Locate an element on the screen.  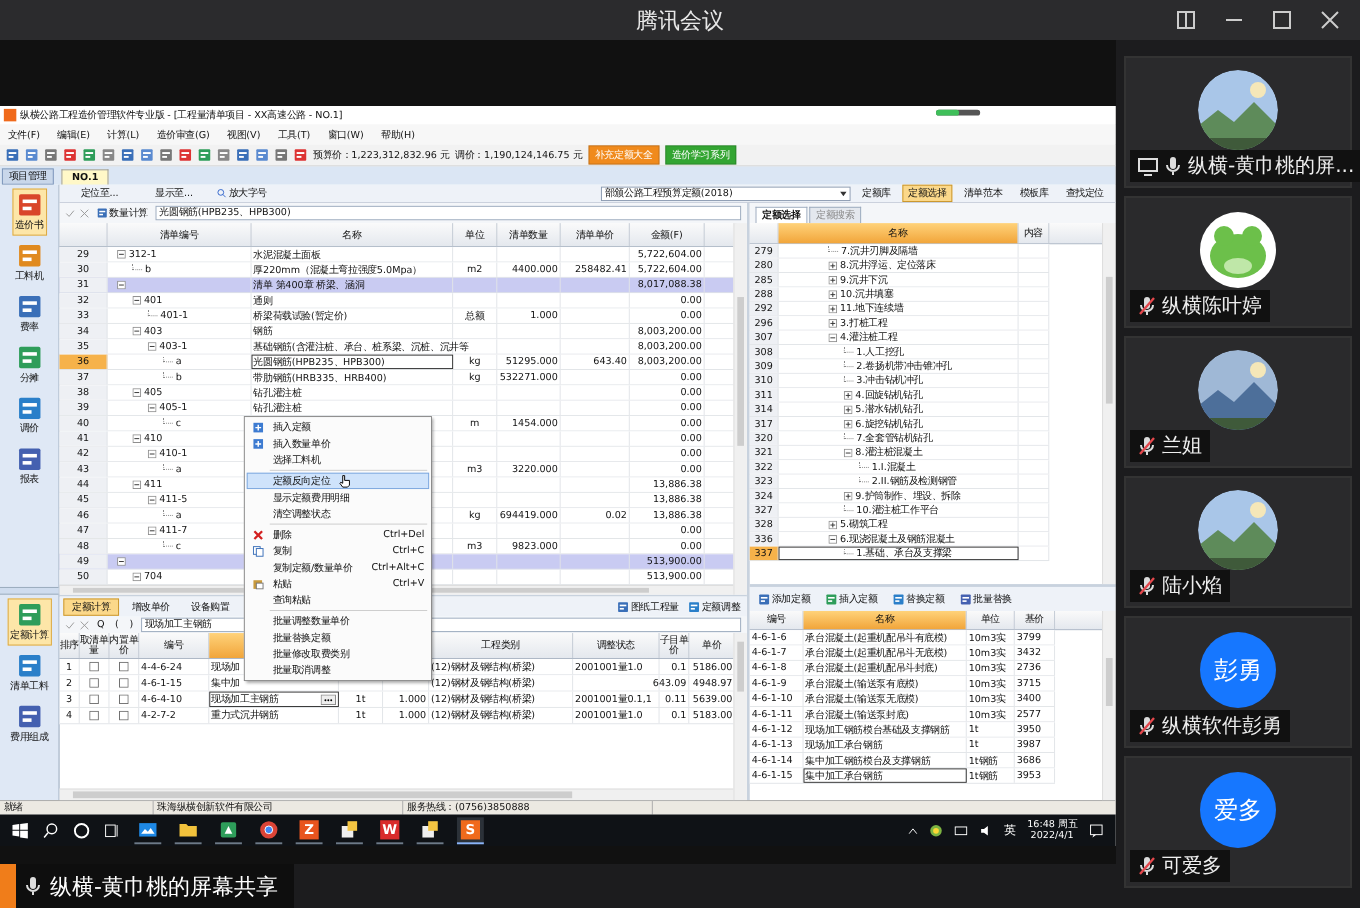
avatar: 彭勇 is located at coordinates (1238, 670).